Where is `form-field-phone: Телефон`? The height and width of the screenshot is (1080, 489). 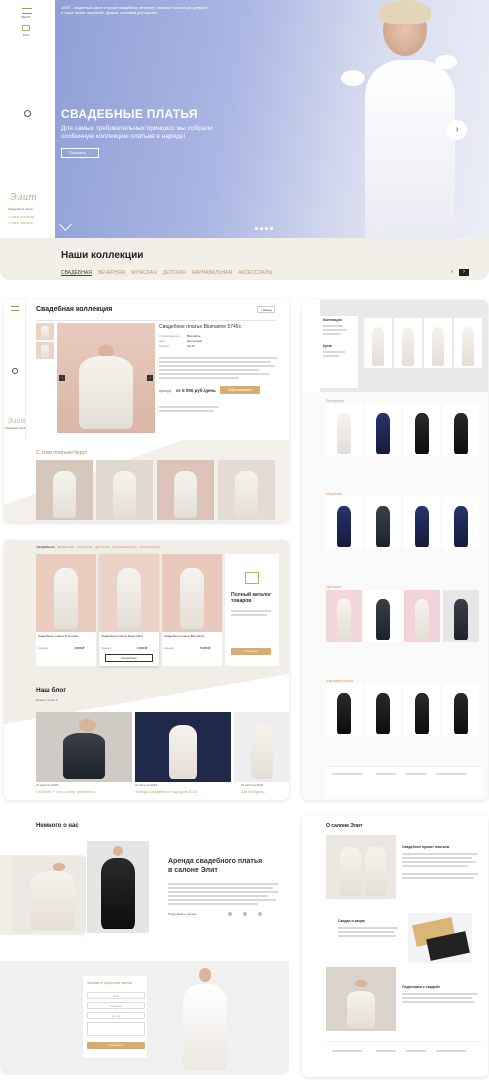 form-field-phone: Телефон is located at coordinates (116, 1005).